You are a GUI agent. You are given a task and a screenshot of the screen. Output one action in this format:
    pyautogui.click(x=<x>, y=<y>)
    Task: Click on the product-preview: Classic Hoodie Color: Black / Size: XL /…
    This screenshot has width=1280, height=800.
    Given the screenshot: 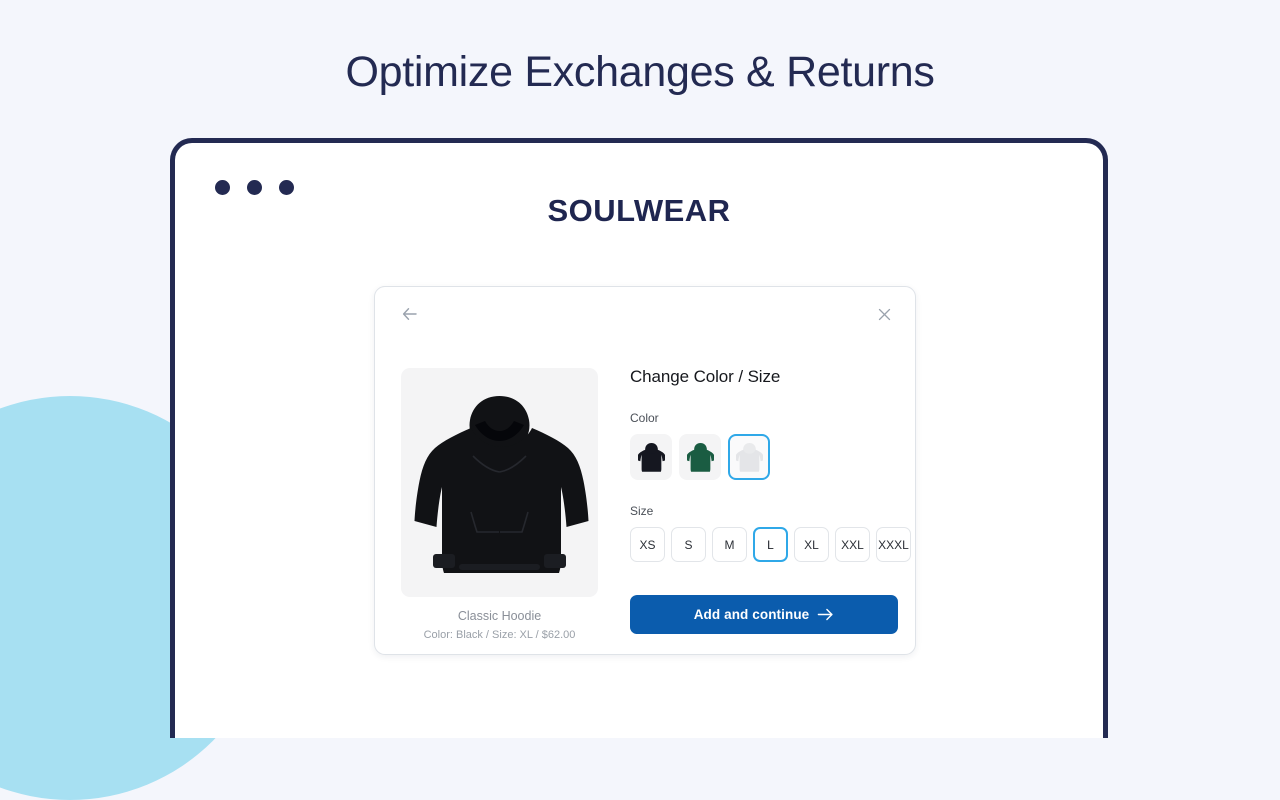 What is the action you would take?
    pyautogui.click(x=499, y=504)
    